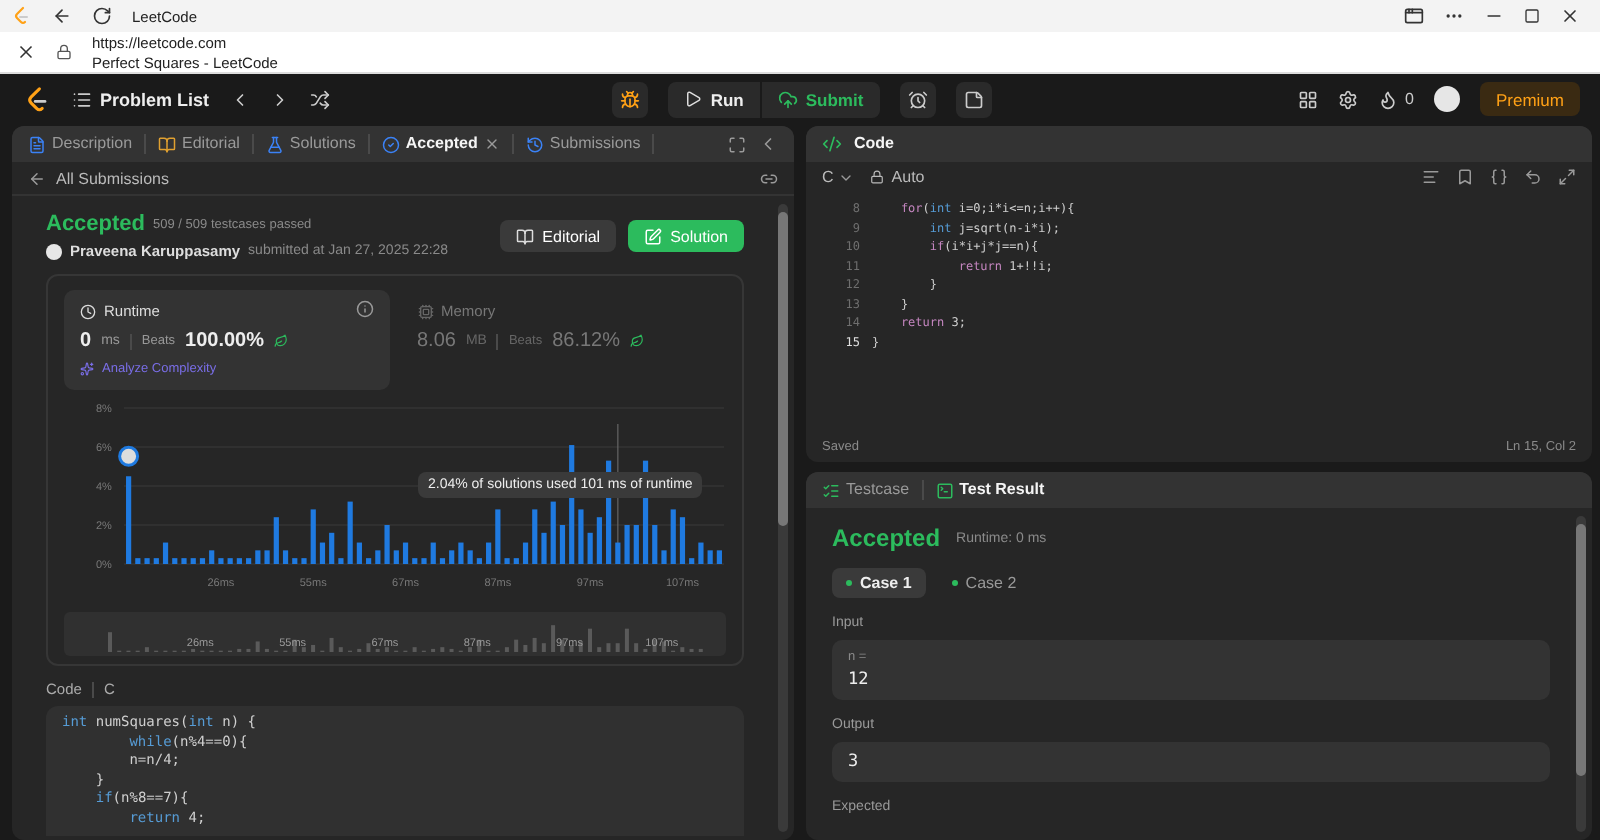  I want to click on sparkle-icon, so click(87, 369).